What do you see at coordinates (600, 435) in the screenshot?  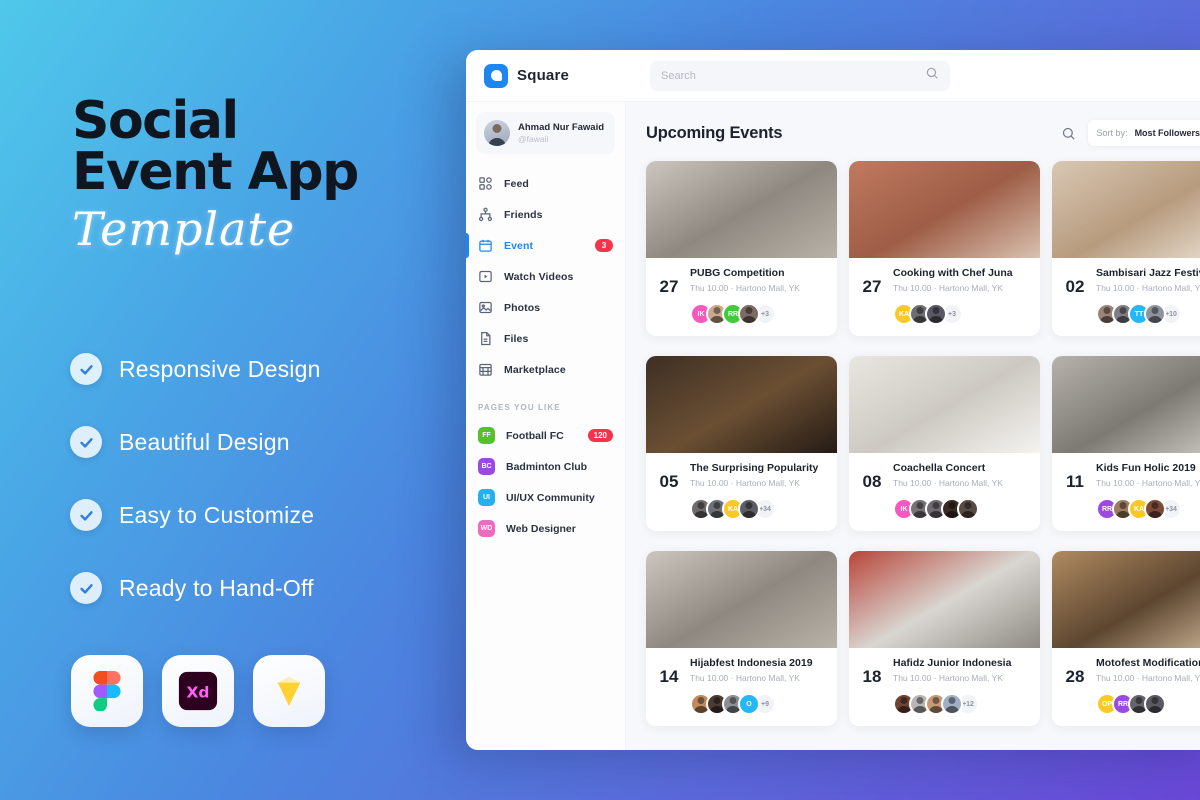 I see `status-badge: 120` at bounding box center [600, 435].